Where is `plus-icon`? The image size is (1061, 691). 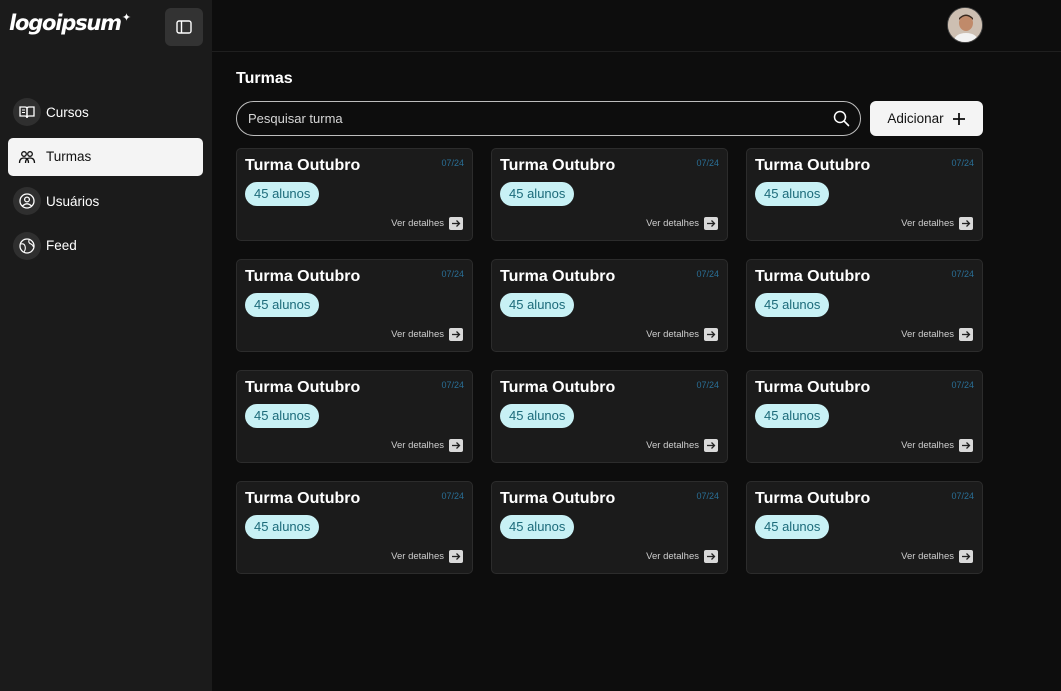 plus-icon is located at coordinates (959, 119).